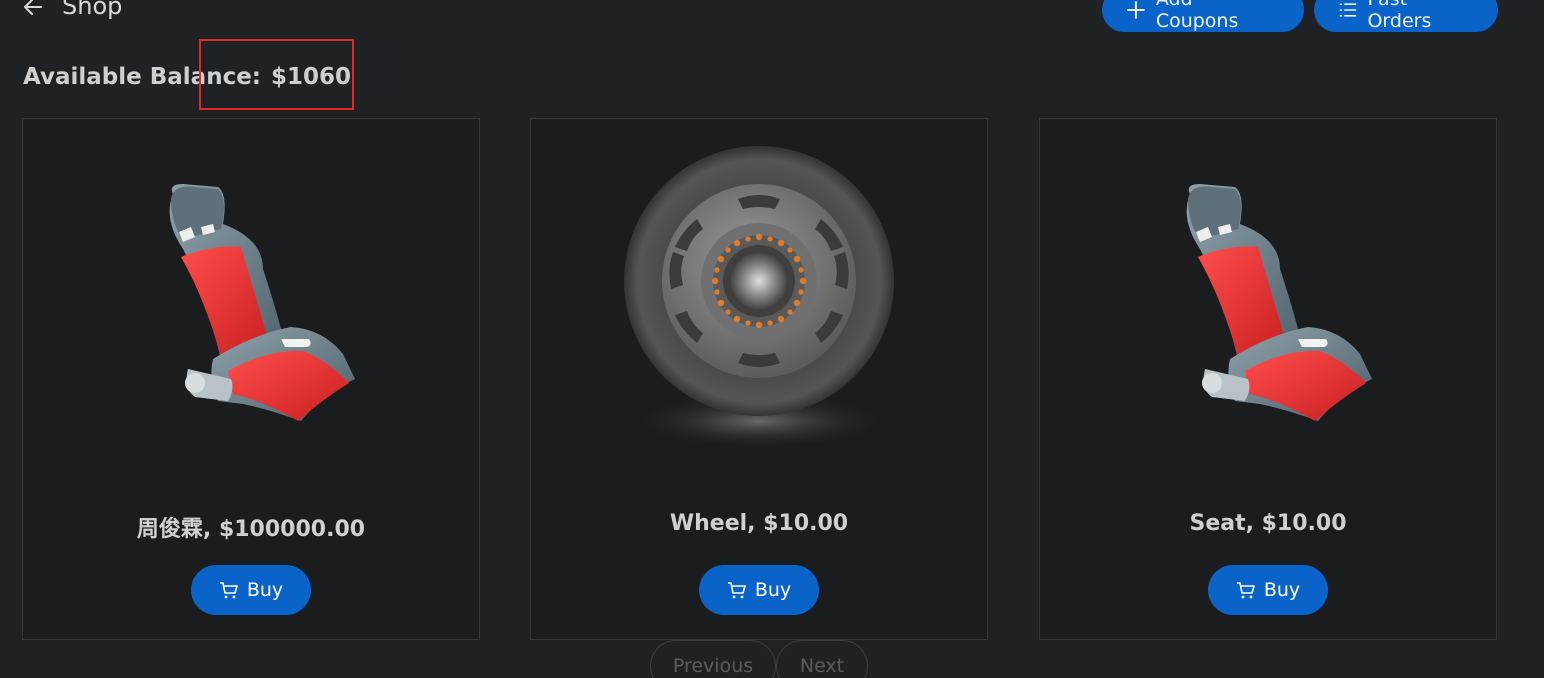 Image resolution: width=1544 pixels, height=678 pixels. Describe the element at coordinates (1268, 523) in the screenshot. I see `product-name-price: Seat, $10.00` at that location.